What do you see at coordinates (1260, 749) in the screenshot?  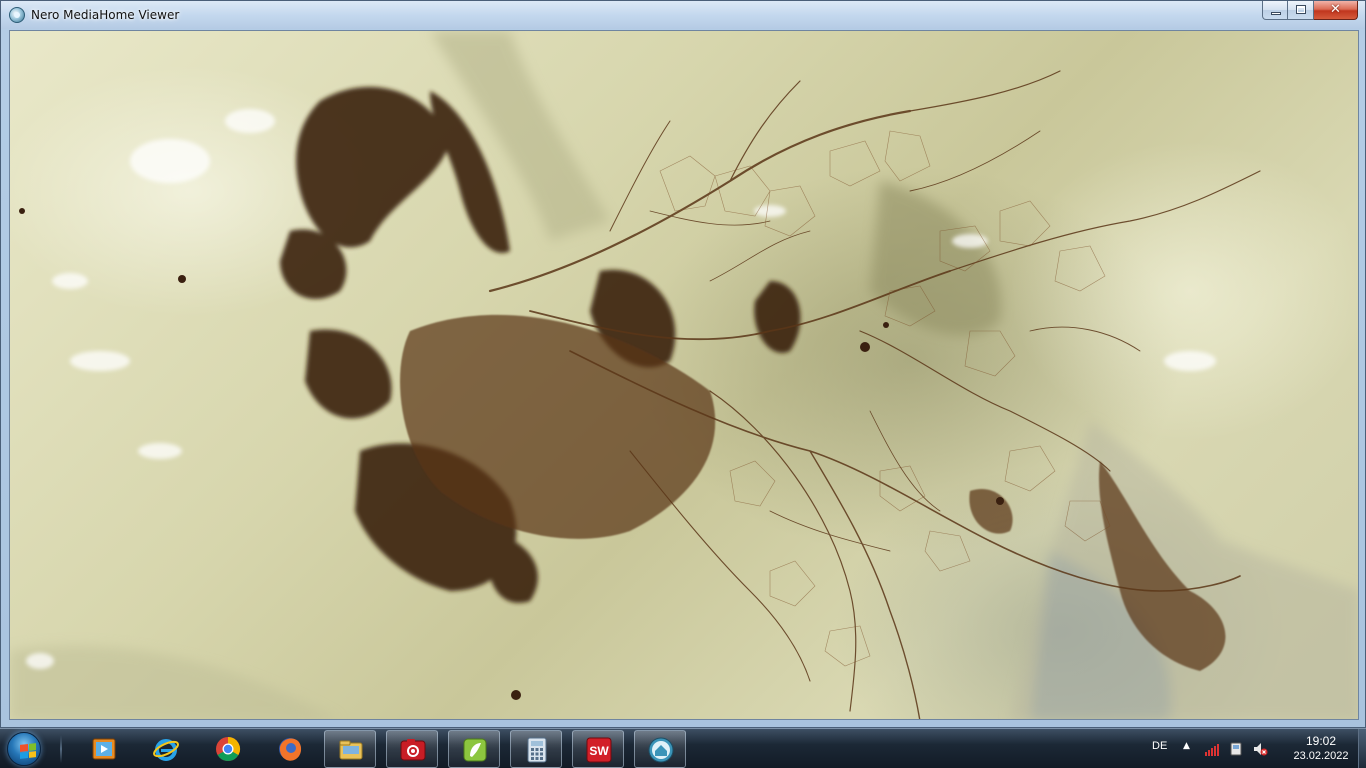 I see `volume-muted-icon` at bounding box center [1260, 749].